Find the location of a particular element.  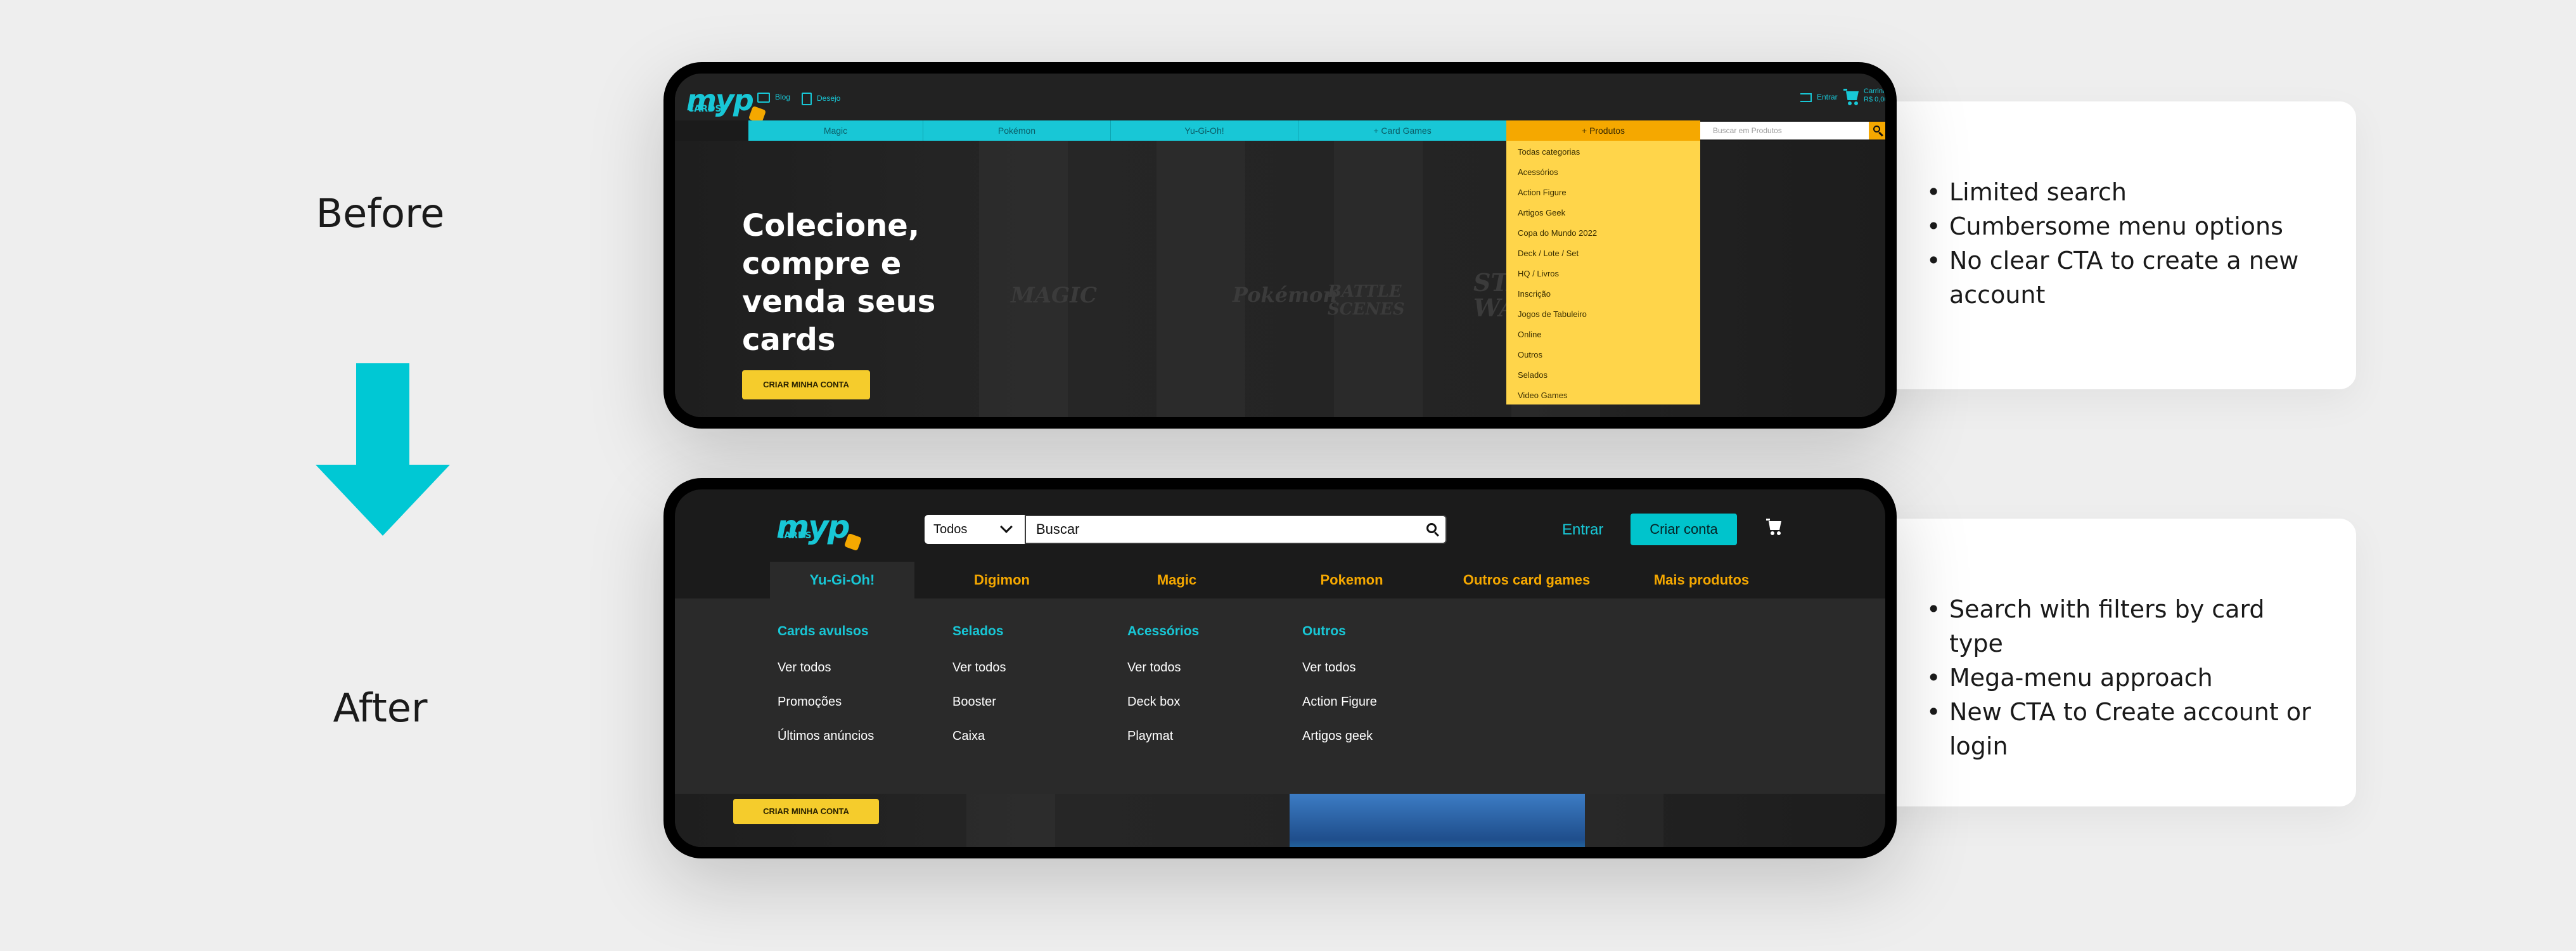

mega-menu-link: Caixa is located at coordinates (968, 736).